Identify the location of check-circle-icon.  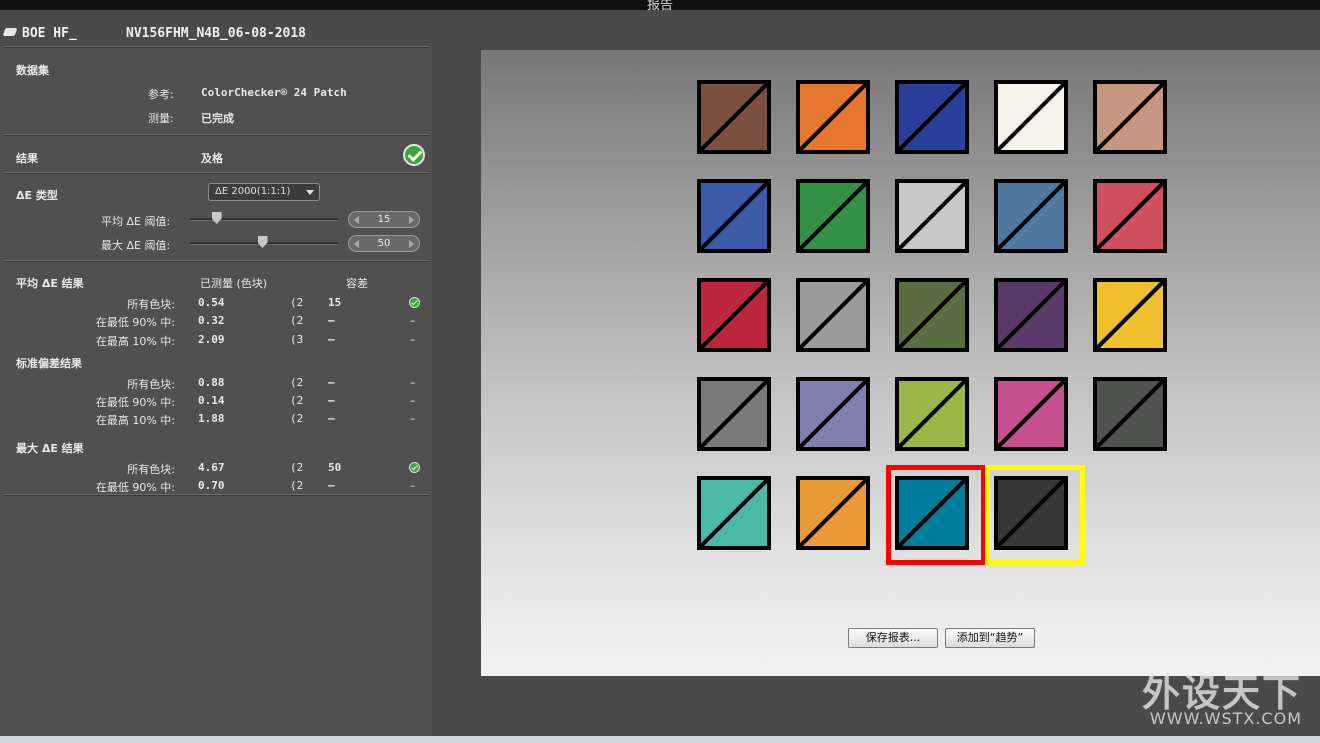
(414, 155).